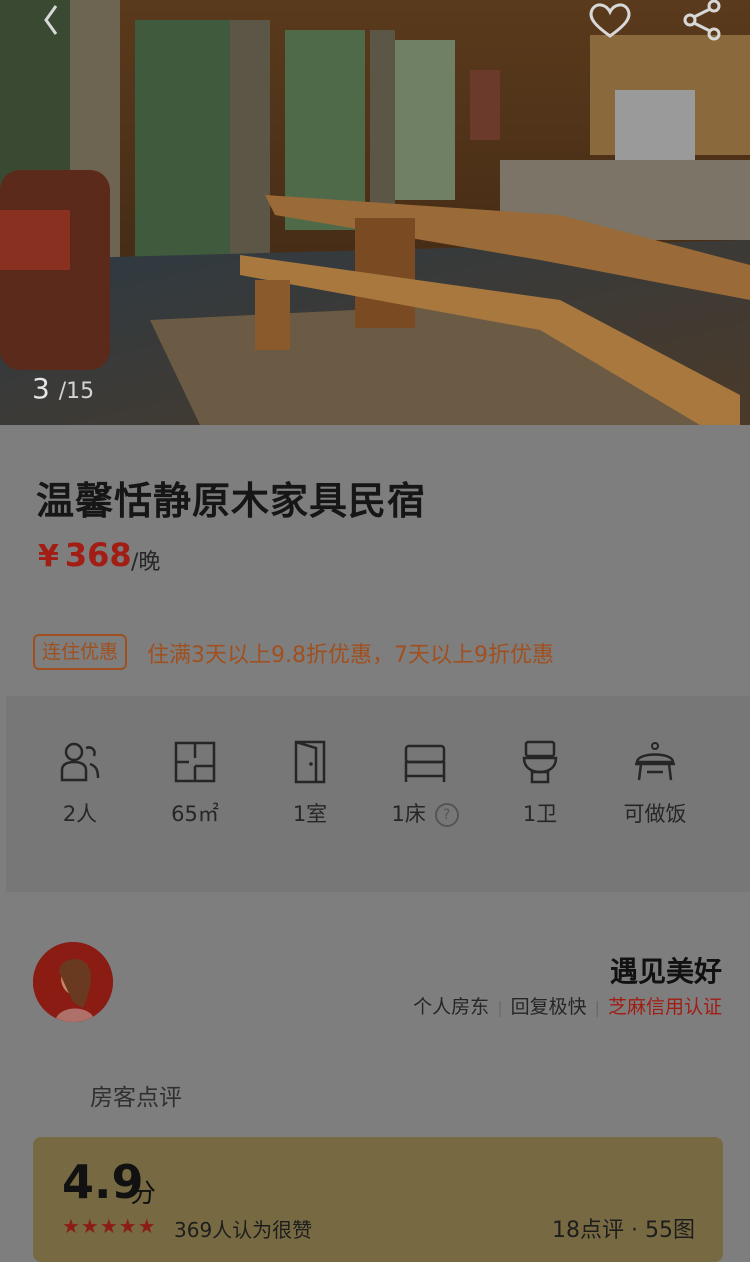 Image resolution: width=750 pixels, height=1262 pixels. Describe the element at coordinates (310, 762) in the screenshot. I see `door-icon` at that location.